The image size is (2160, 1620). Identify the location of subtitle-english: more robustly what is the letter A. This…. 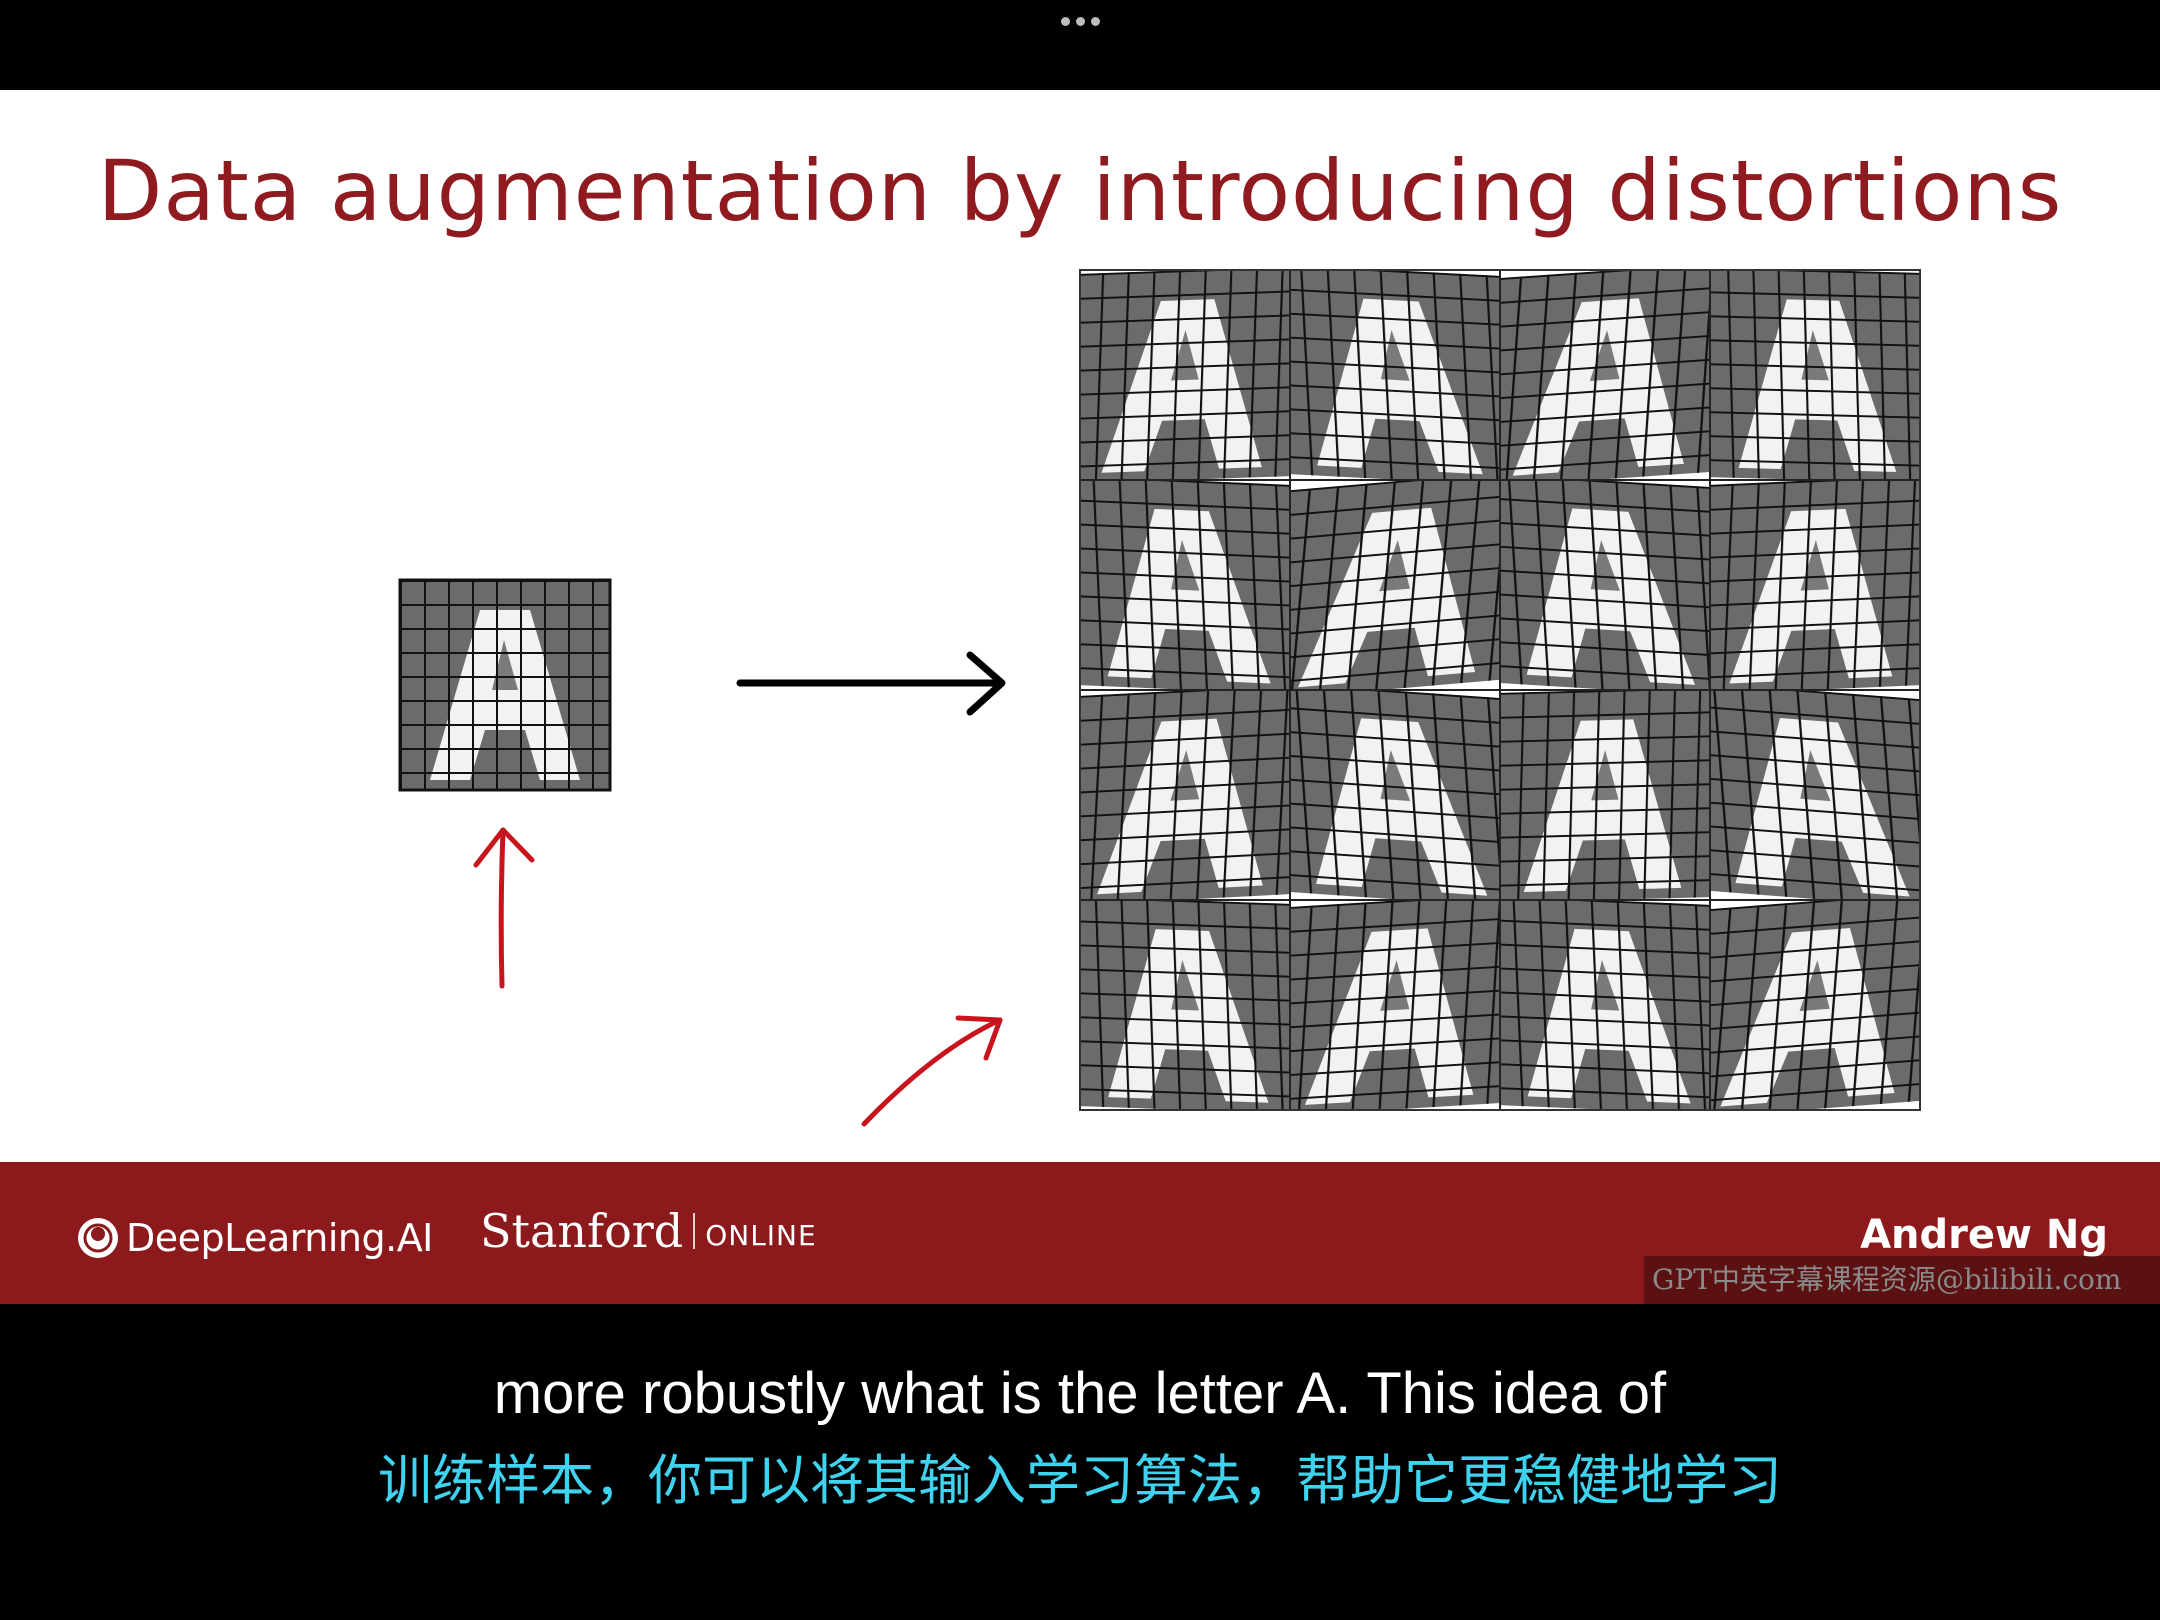
(1080, 1393).